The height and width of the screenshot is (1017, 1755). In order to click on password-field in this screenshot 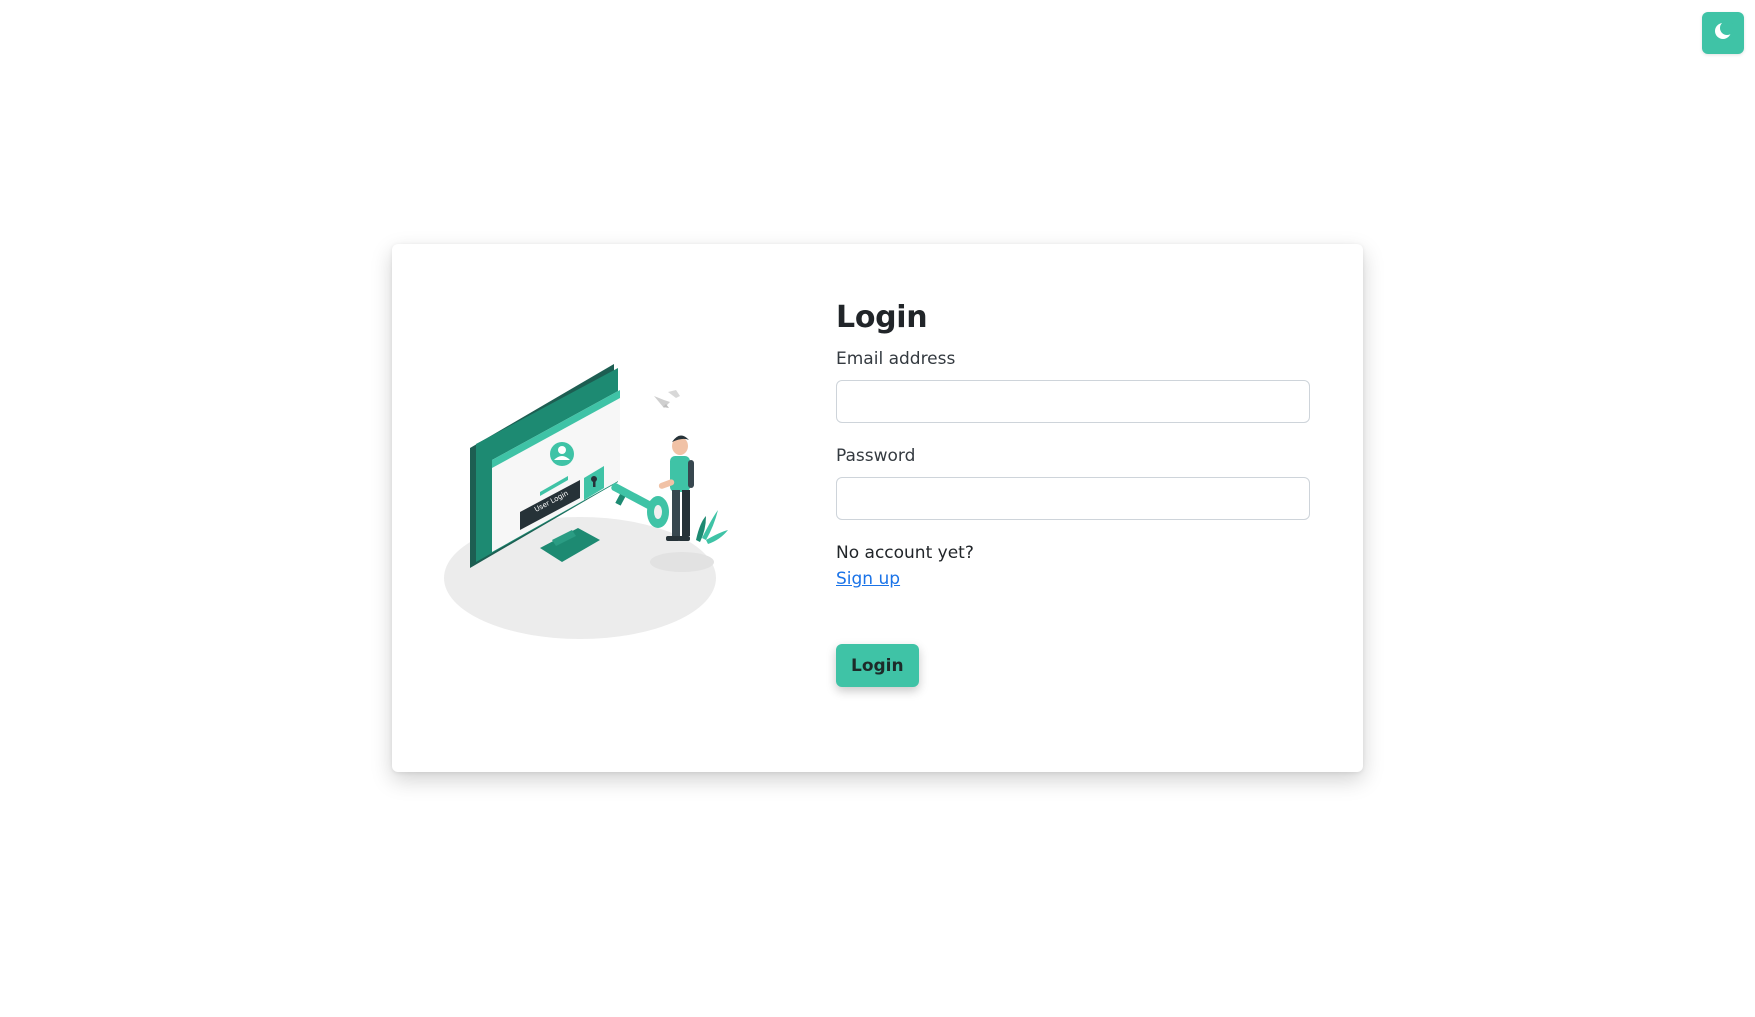, I will do `click(1073, 498)`.